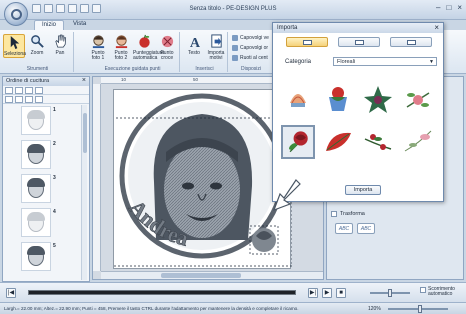 This screenshot has height=314, width=466. I want to click on hand-icon, so click(60, 41).